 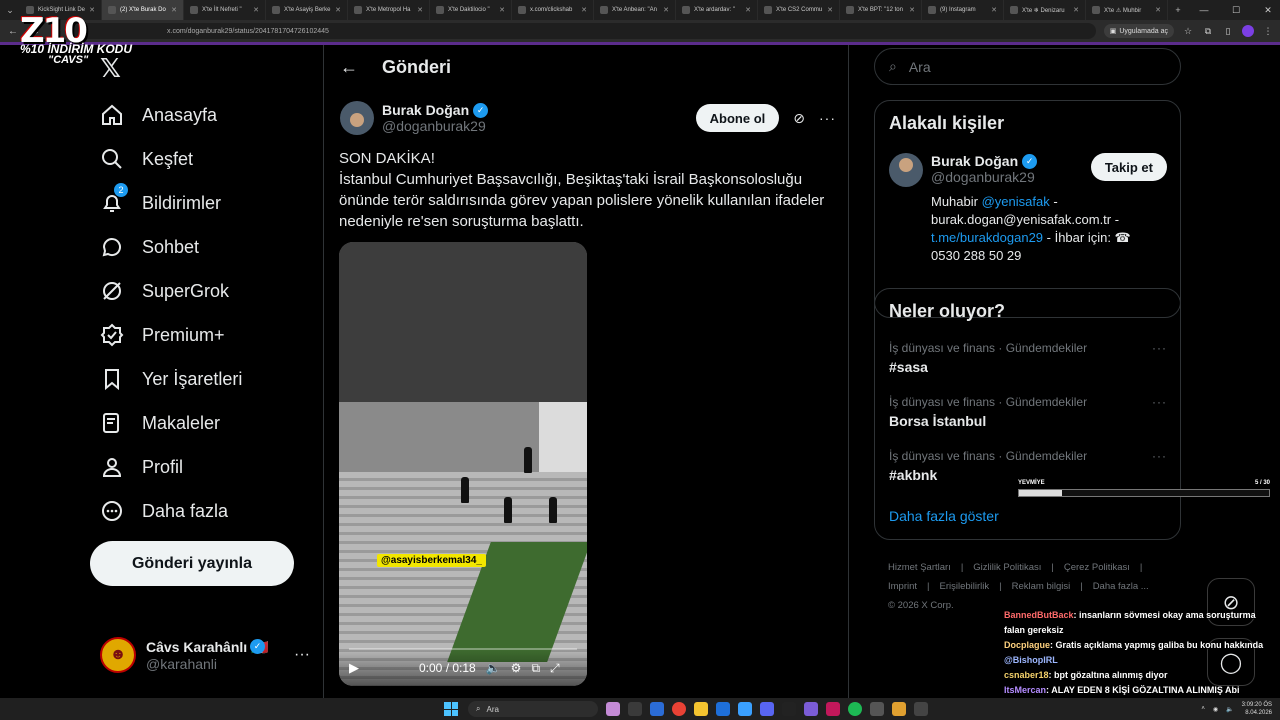 I want to click on nav-item-article: Makaleler, so click(x=160, y=423).